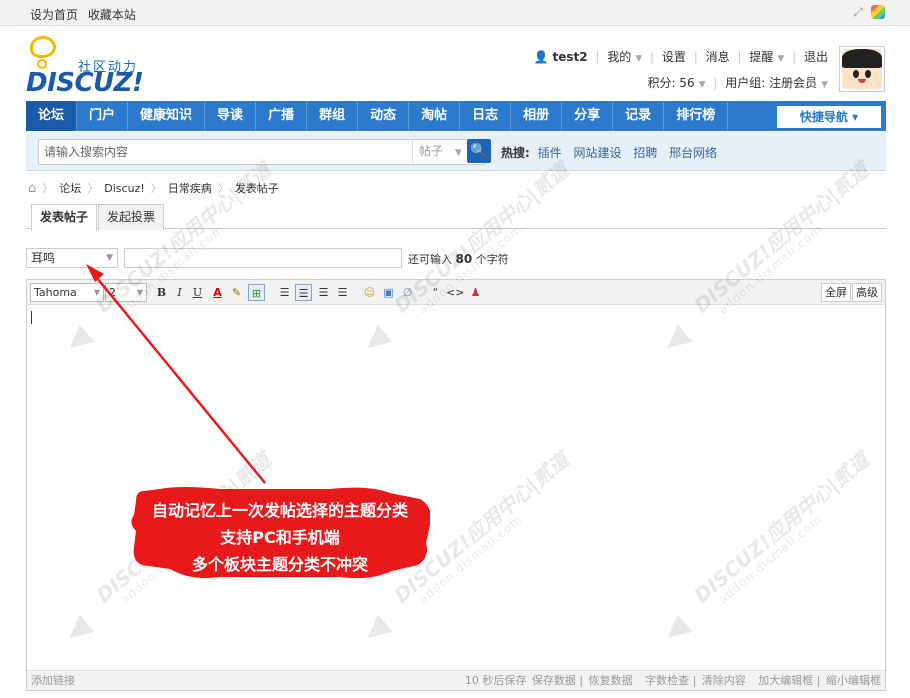 The width and height of the screenshot is (910, 698). What do you see at coordinates (761, 57) in the screenshot?
I see `reminders-menu: 提醒` at bounding box center [761, 57].